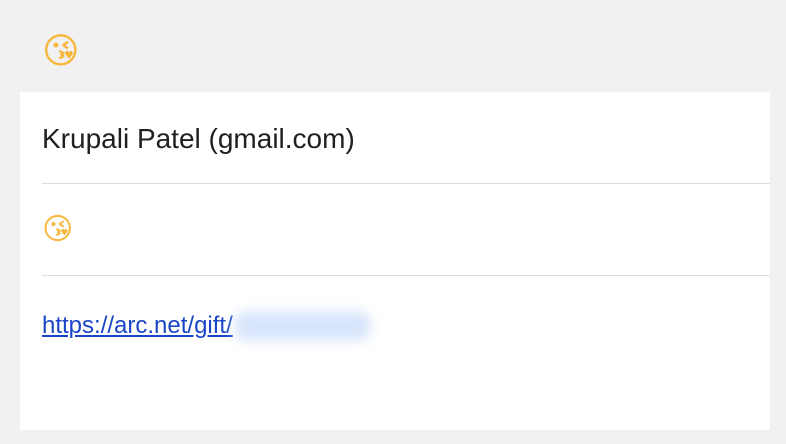 The width and height of the screenshot is (786, 444). What do you see at coordinates (302, 326) in the screenshot?
I see `redacted-link-code` at bounding box center [302, 326].